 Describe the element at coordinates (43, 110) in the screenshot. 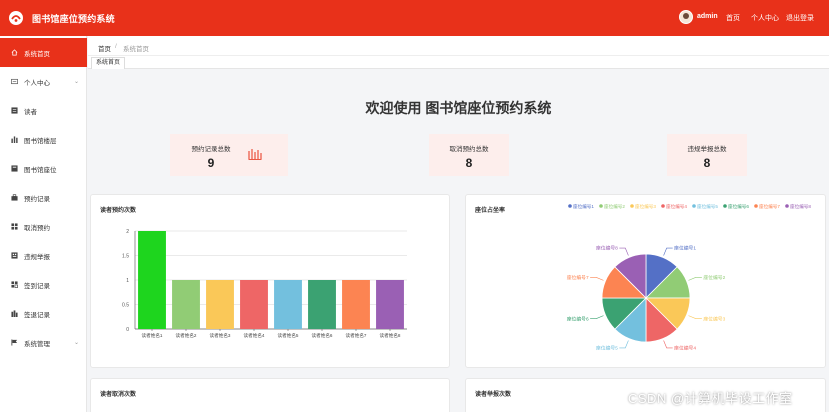

I see `sidebar-item-reader: 读者` at that location.